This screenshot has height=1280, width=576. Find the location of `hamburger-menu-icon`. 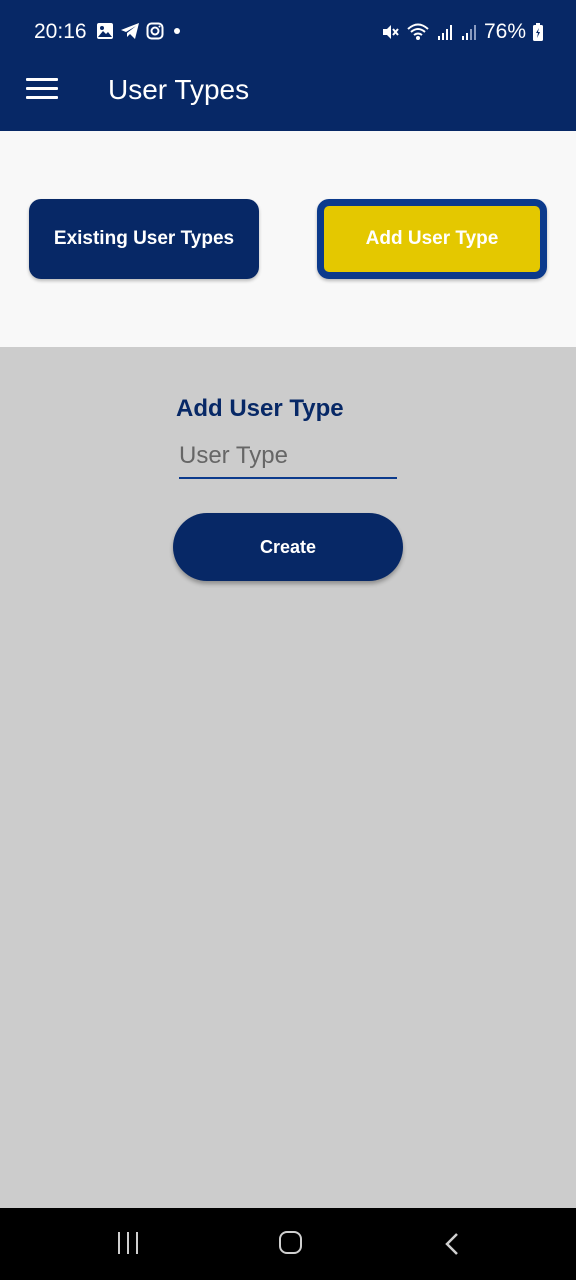

hamburger-menu-icon is located at coordinates (42, 90).